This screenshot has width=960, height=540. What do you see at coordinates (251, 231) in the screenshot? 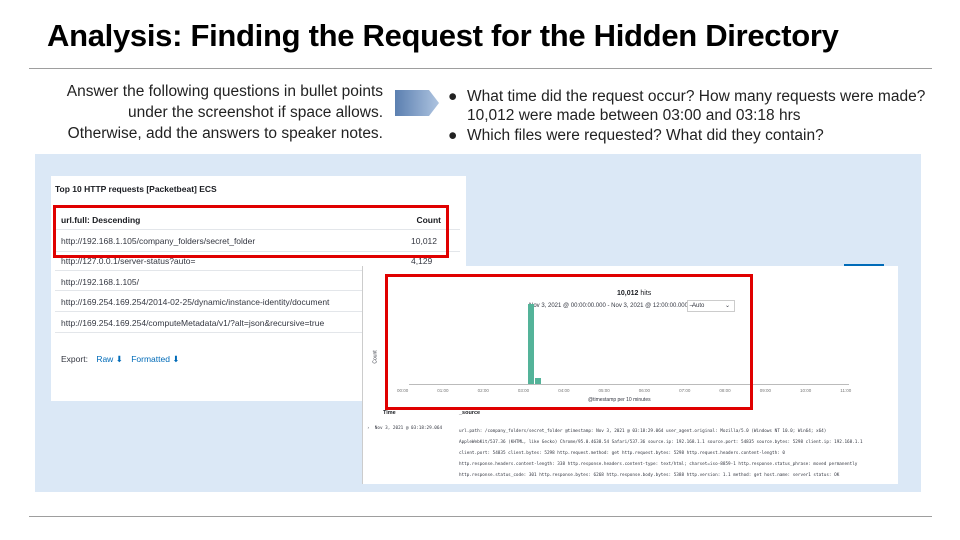
I see `highlight-box-table` at bounding box center [251, 231].